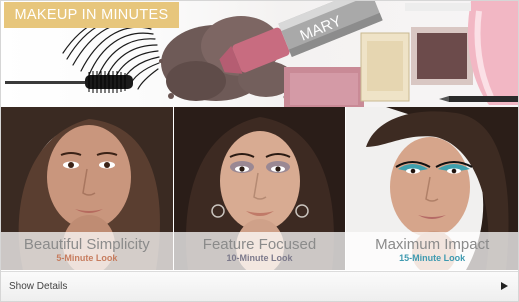  I want to click on look-duration: 5-Minute Look, so click(87, 258).